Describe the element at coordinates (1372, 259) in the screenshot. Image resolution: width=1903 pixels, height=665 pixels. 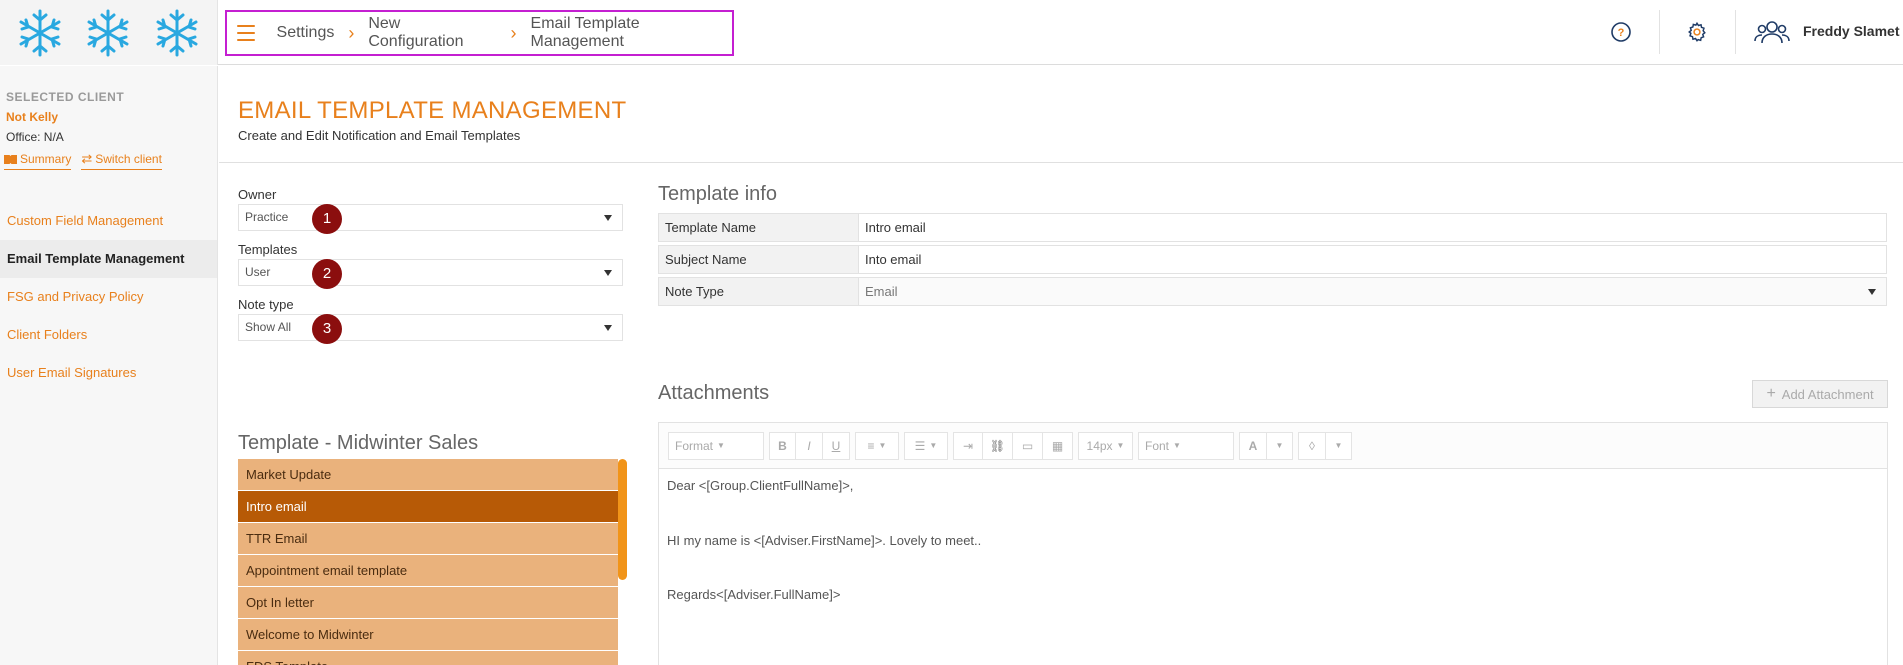
I see `subject-name-input: Into email` at that location.